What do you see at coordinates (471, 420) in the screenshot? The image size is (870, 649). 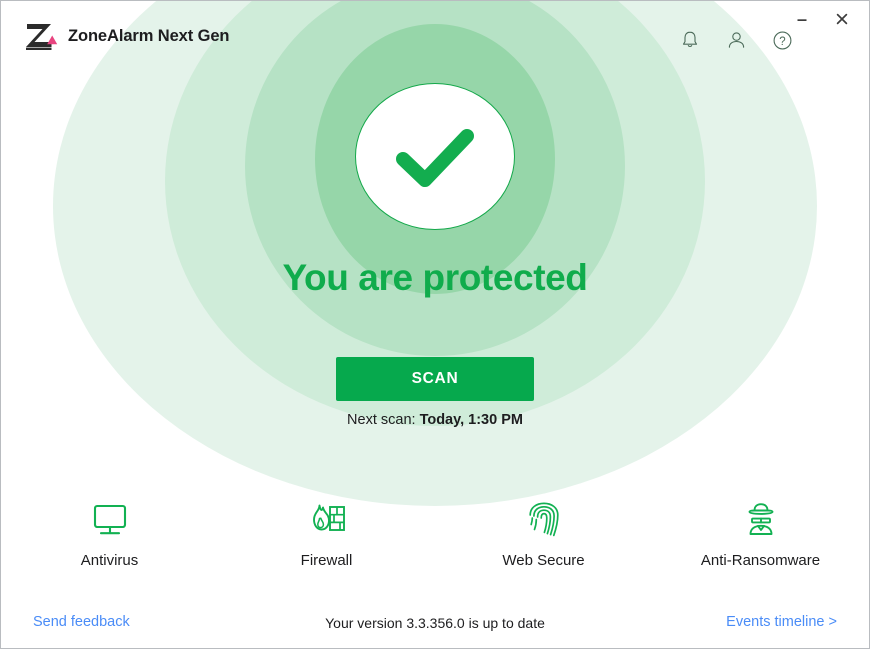 I see `next-scan-time: Today, 1:30 PM` at bounding box center [471, 420].